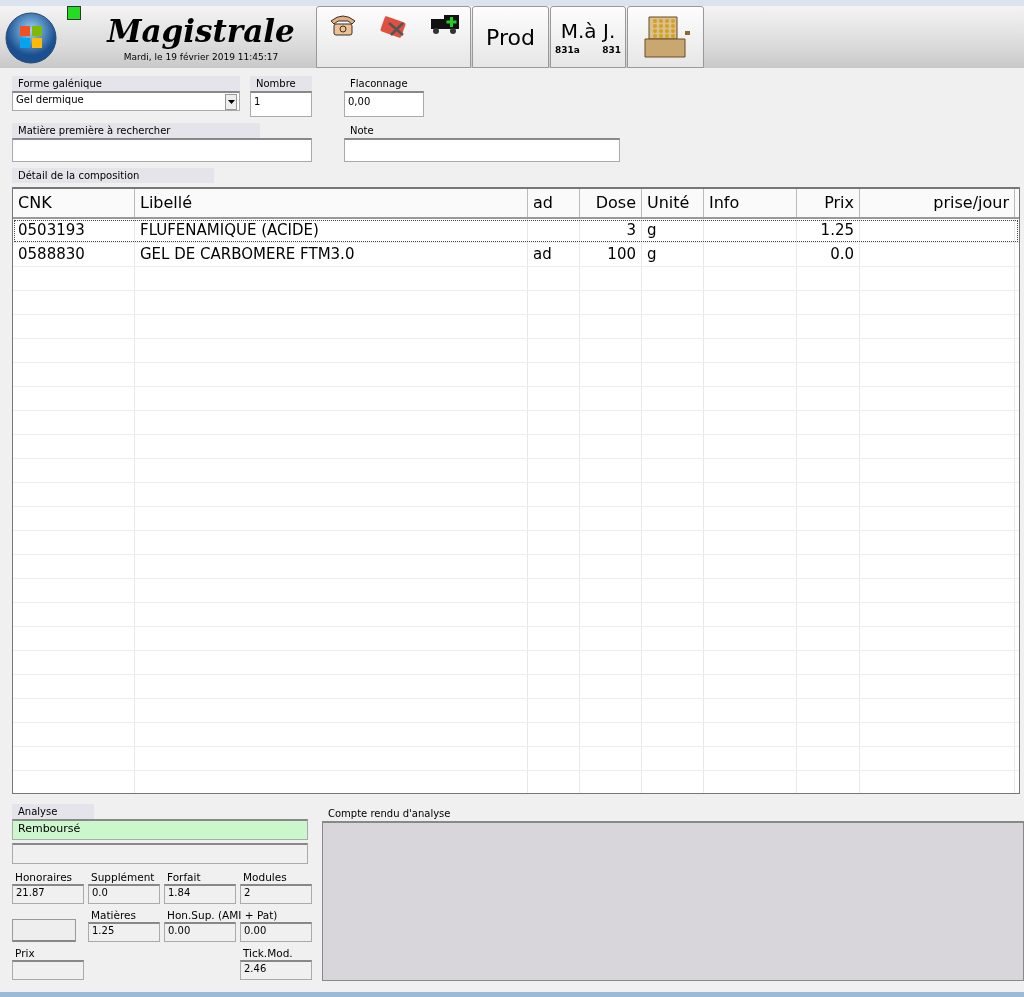 The image size is (1024, 997). Describe the element at coordinates (160, 829) in the screenshot. I see `analysis-status-field: Remboursé` at that location.